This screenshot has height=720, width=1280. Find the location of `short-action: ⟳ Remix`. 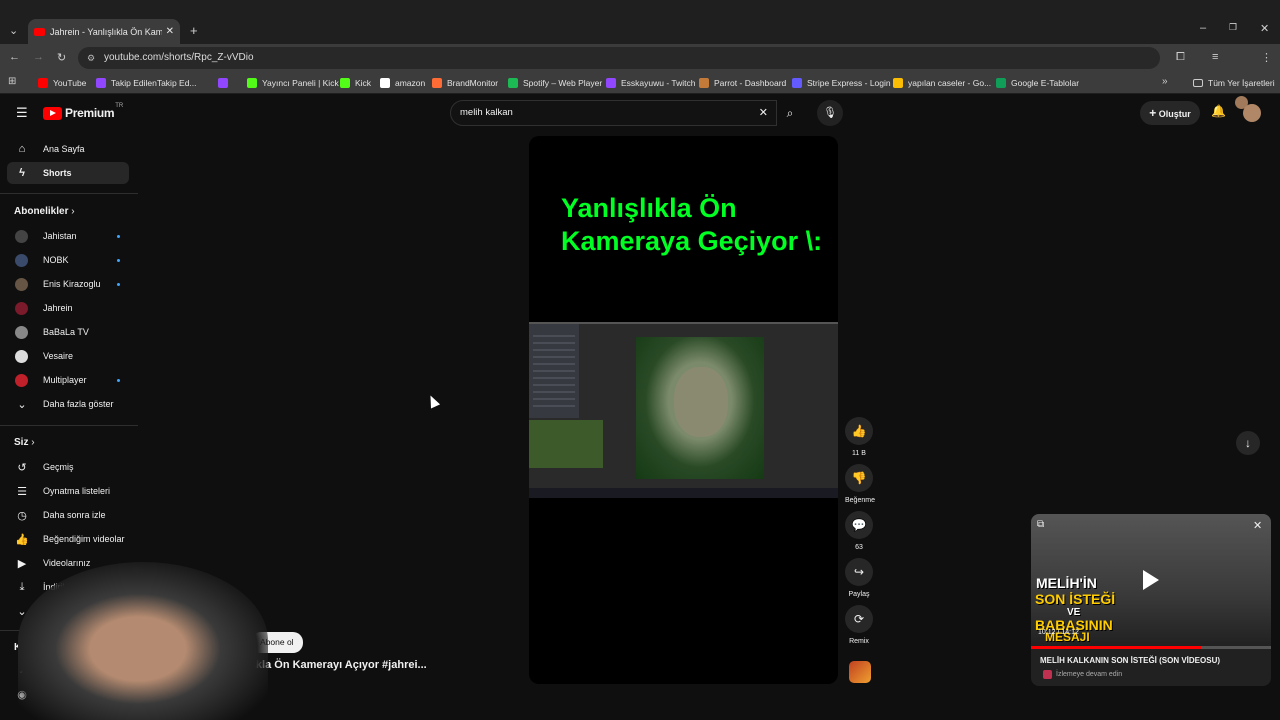

short-action: ⟳ Remix is located at coordinates (859, 625).